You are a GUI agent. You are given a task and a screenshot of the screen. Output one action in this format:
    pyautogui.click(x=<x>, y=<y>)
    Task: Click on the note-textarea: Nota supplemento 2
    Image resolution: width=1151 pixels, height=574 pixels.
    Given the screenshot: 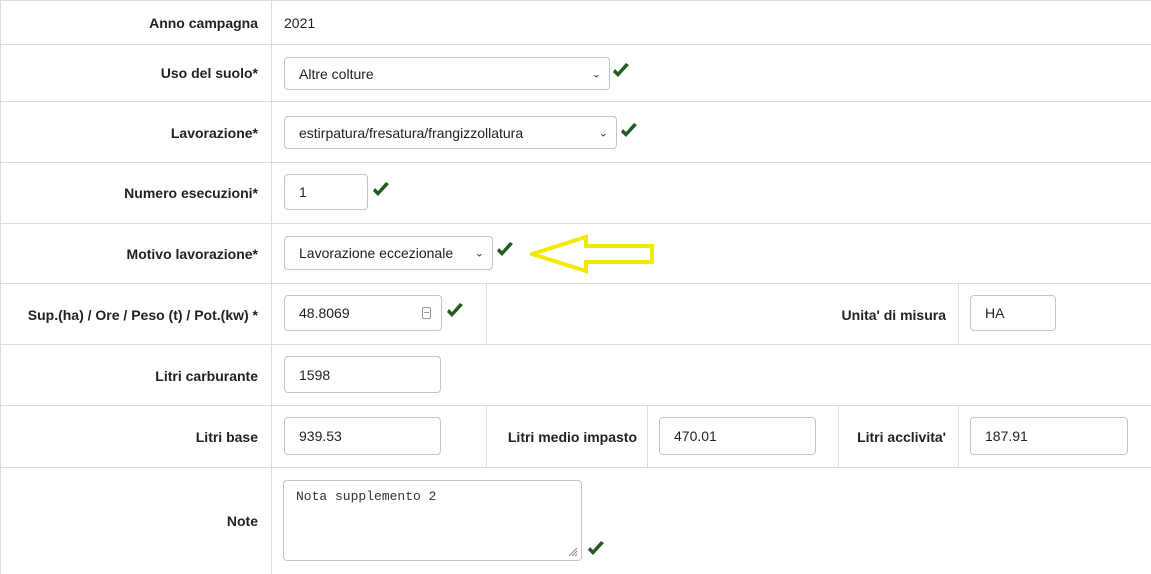 What is the action you would take?
    pyautogui.click(x=432, y=520)
    